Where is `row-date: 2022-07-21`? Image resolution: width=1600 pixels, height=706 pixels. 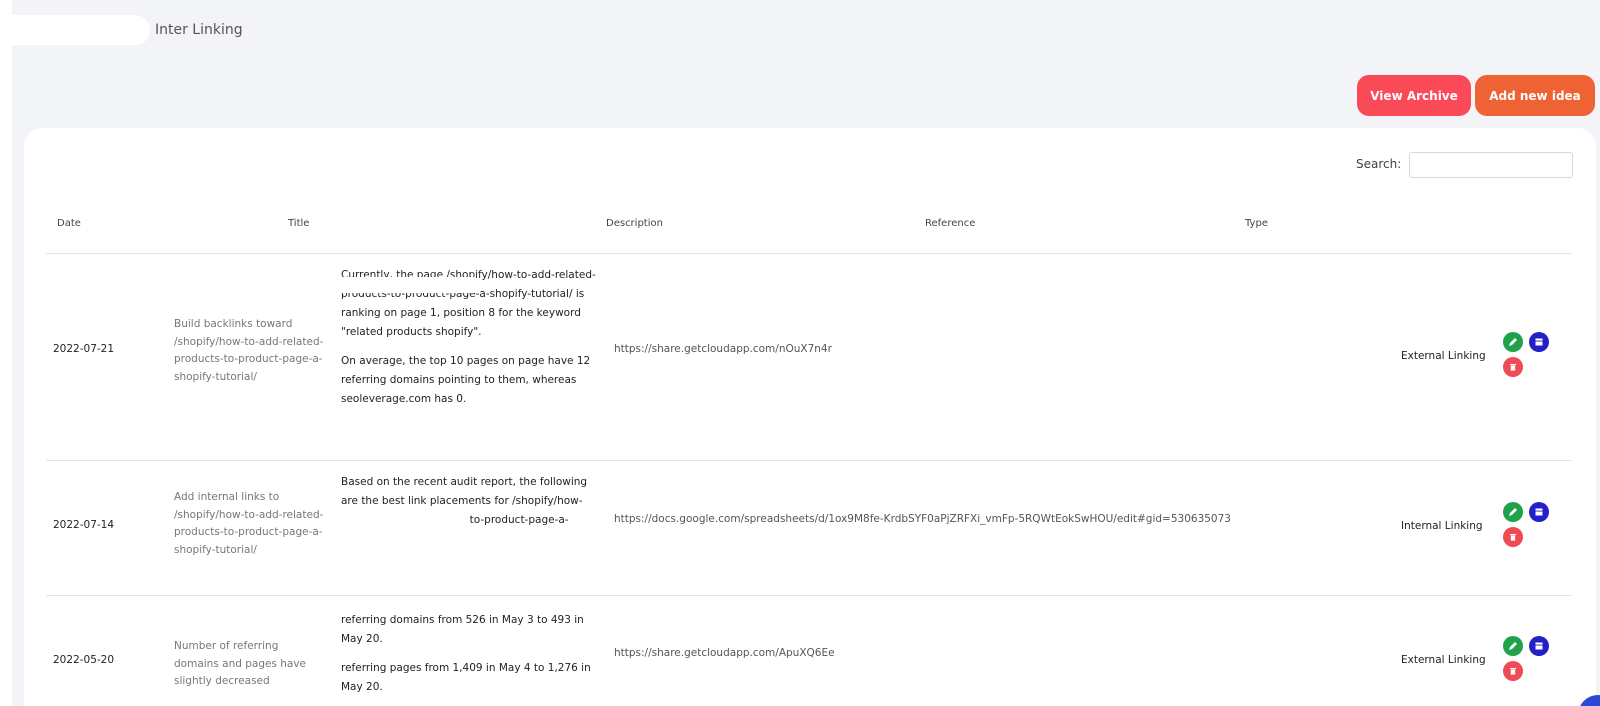 row-date: 2022-07-21 is located at coordinates (84, 349).